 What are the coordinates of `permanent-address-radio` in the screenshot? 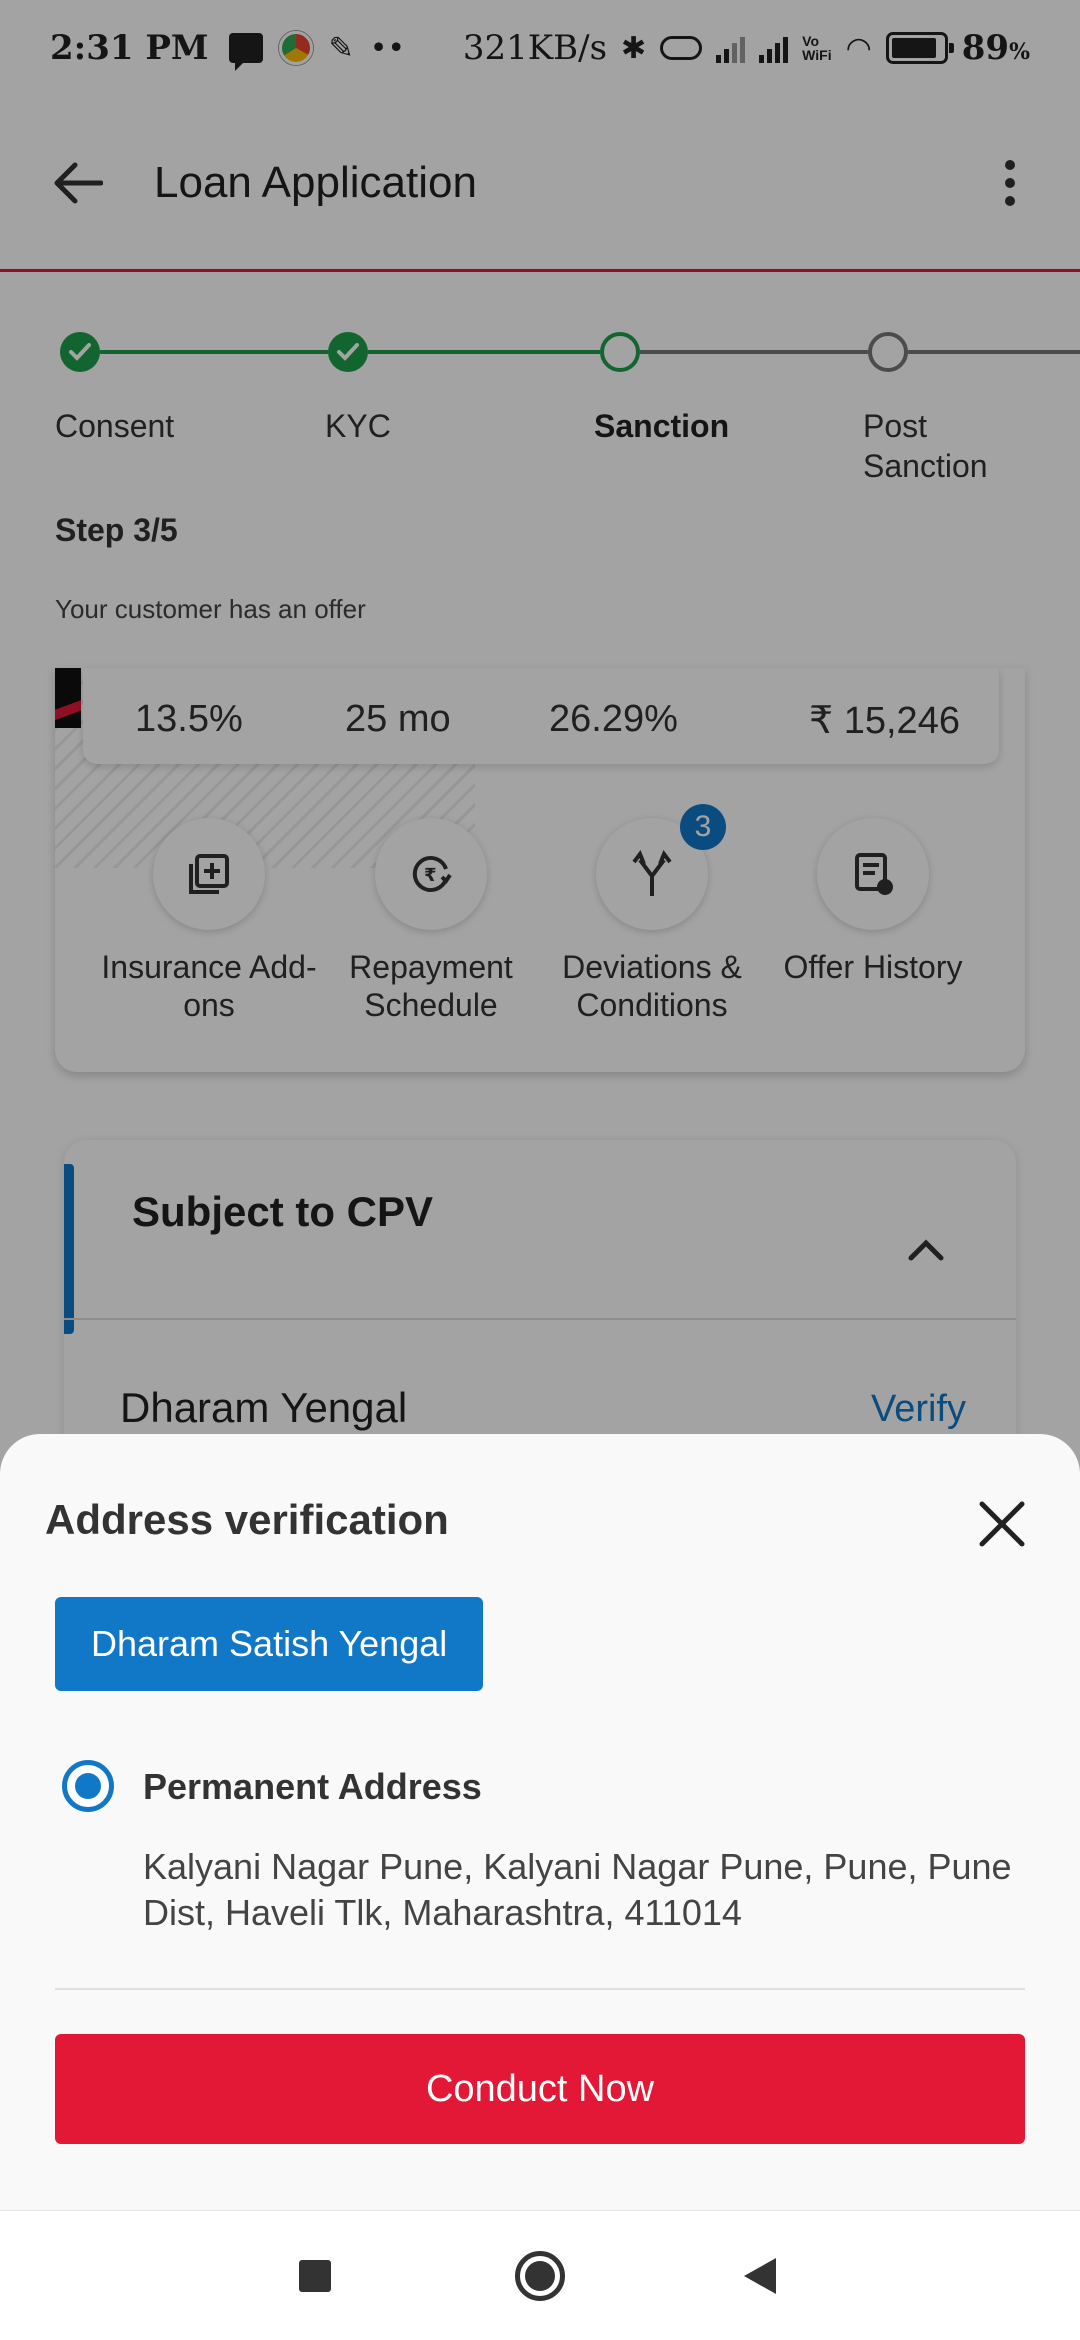 It's located at (88, 1786).